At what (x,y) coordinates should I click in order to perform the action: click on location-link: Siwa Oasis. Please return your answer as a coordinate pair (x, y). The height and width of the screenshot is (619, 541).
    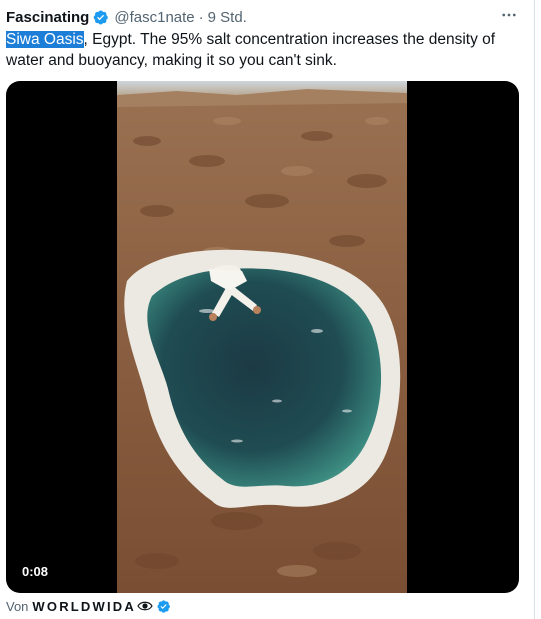
    Looking at the image, I should click on (45, 39).